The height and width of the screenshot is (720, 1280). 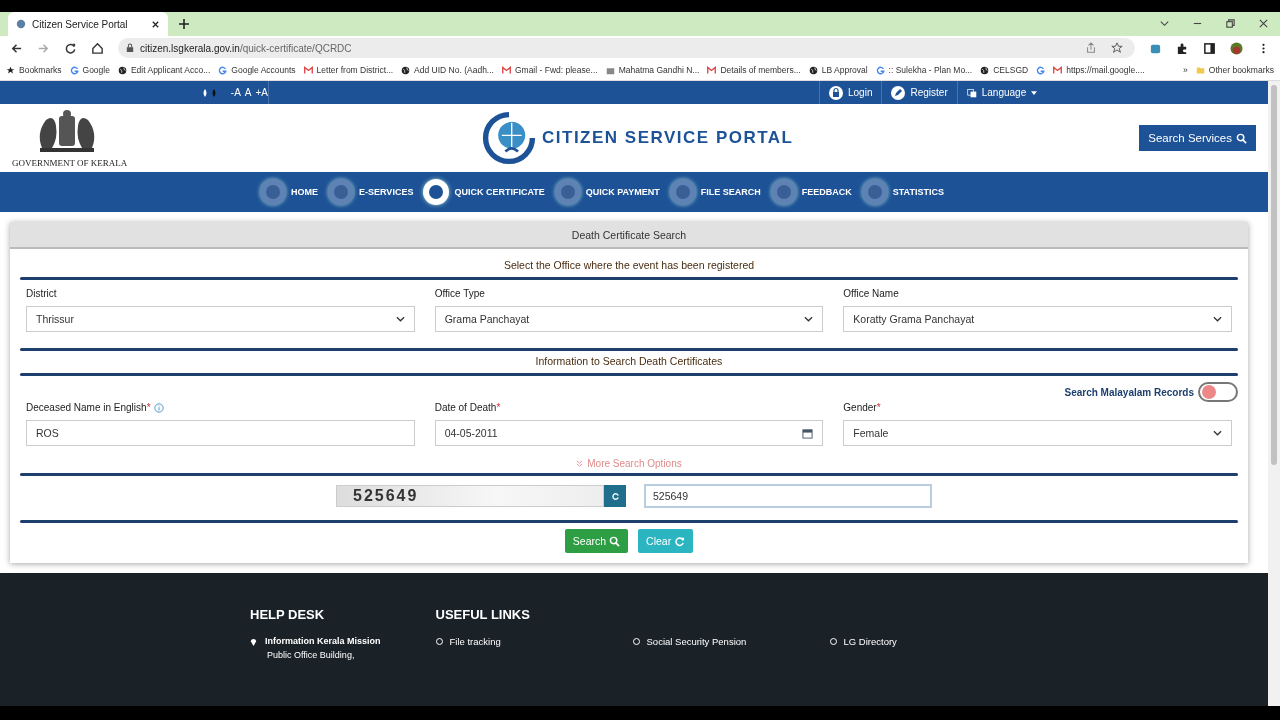 I want to click on date-field: 04-05-2011, so click(x=629, y=433).